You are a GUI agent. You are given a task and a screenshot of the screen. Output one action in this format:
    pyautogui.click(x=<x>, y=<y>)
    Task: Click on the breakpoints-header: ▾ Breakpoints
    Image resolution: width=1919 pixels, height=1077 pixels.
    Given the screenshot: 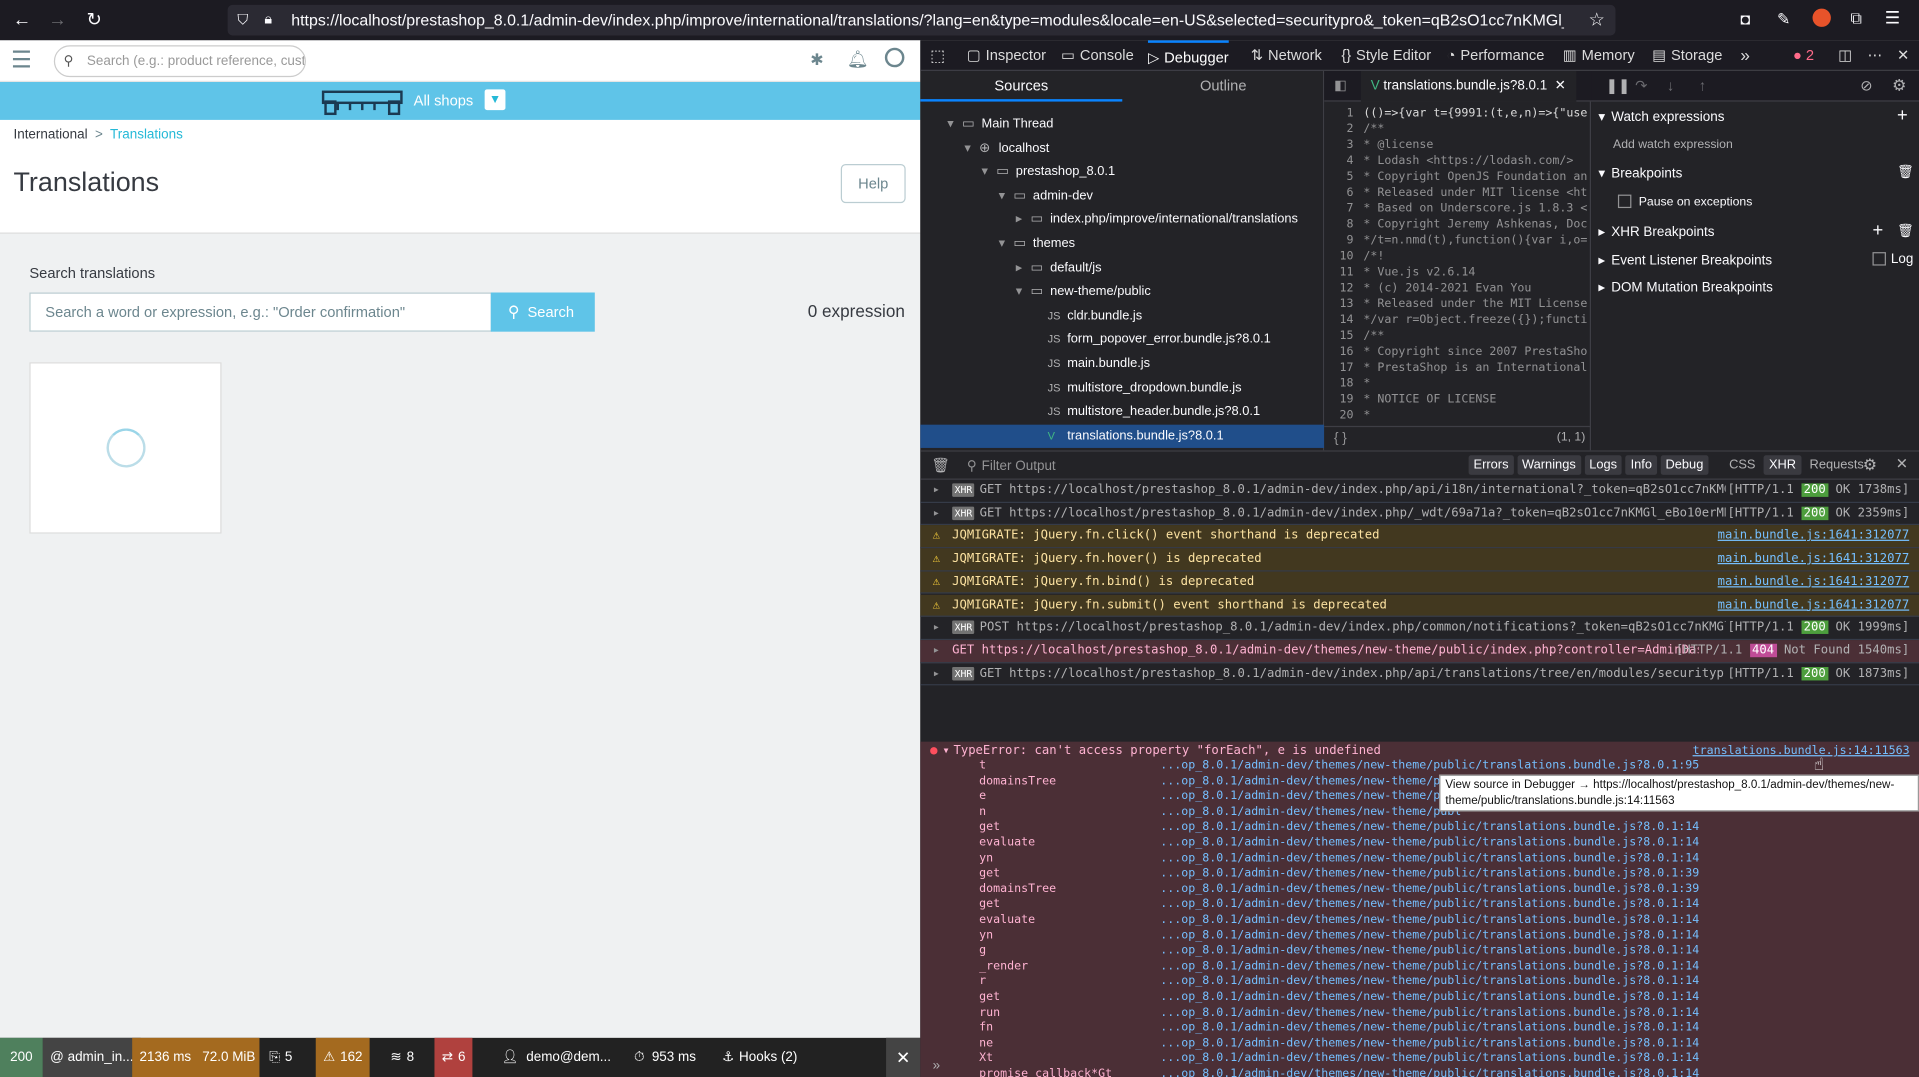 What is the action you would take?
    pyautogui.click(x=1640, y=173)
    